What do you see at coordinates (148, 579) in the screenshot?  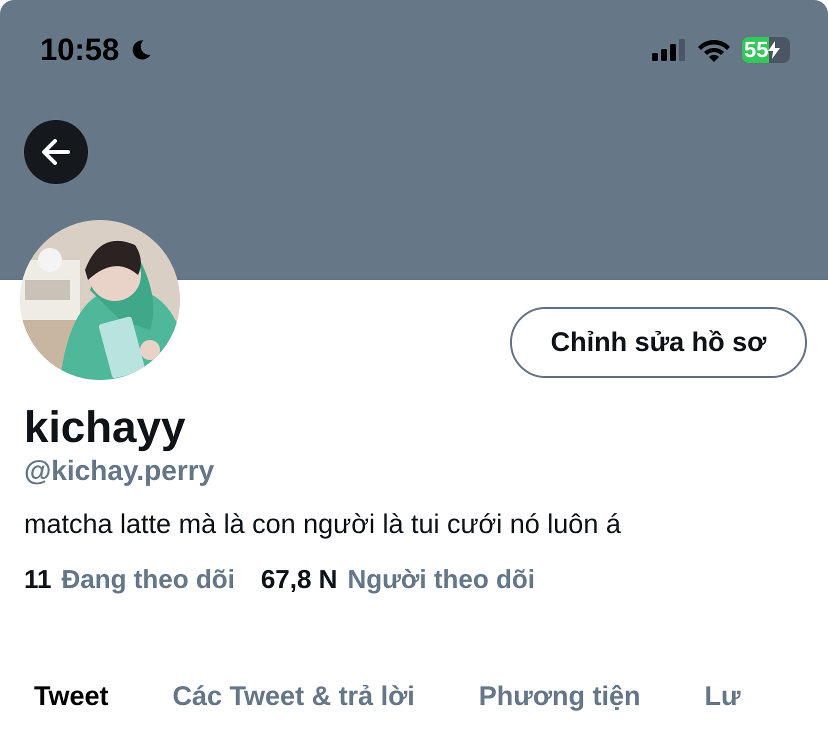 I see `stat-link: Đang theo dõi` at bounding box center [148, 579].